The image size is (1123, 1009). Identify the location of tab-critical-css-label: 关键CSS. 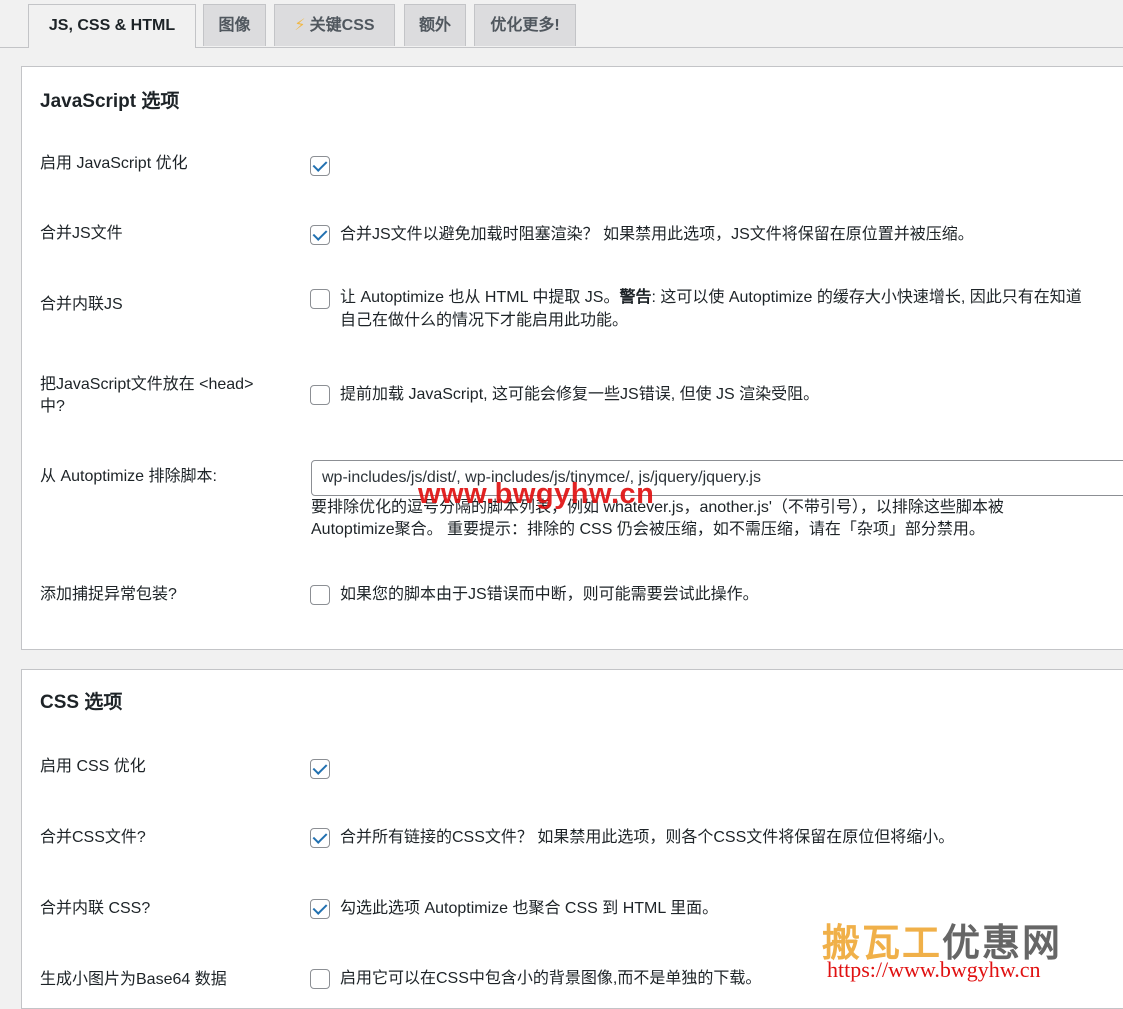
(342, 25).